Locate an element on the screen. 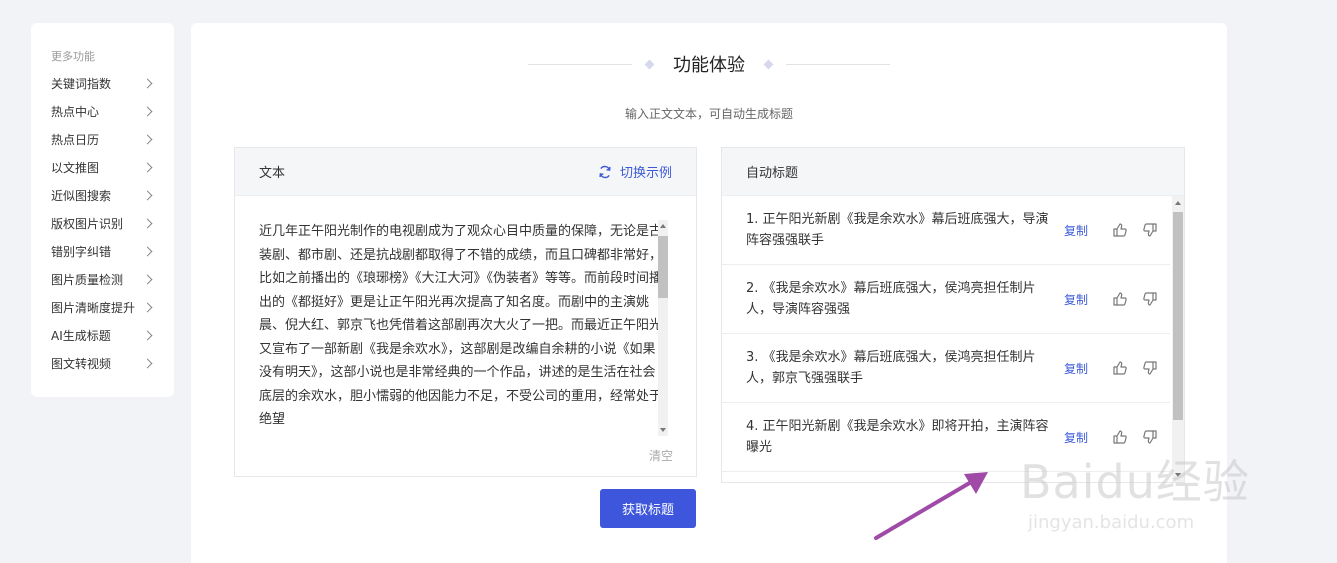 Image resolution: width=1337 pixels, height=563 pixels. result-item: 2. 《我是余欢水》幕后班底强大，侯鸿亮担任制片人，导演阵容强强 复制 is located at coordinates (946, 299).